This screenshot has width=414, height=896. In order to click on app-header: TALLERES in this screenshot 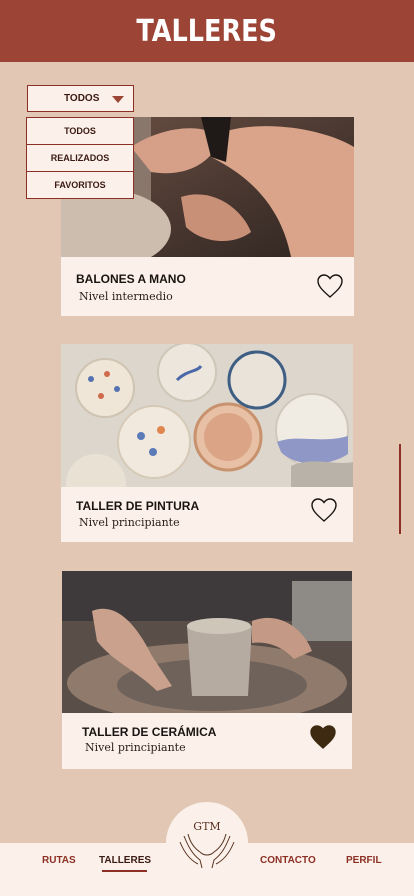, I will do `click(207, 31)`.